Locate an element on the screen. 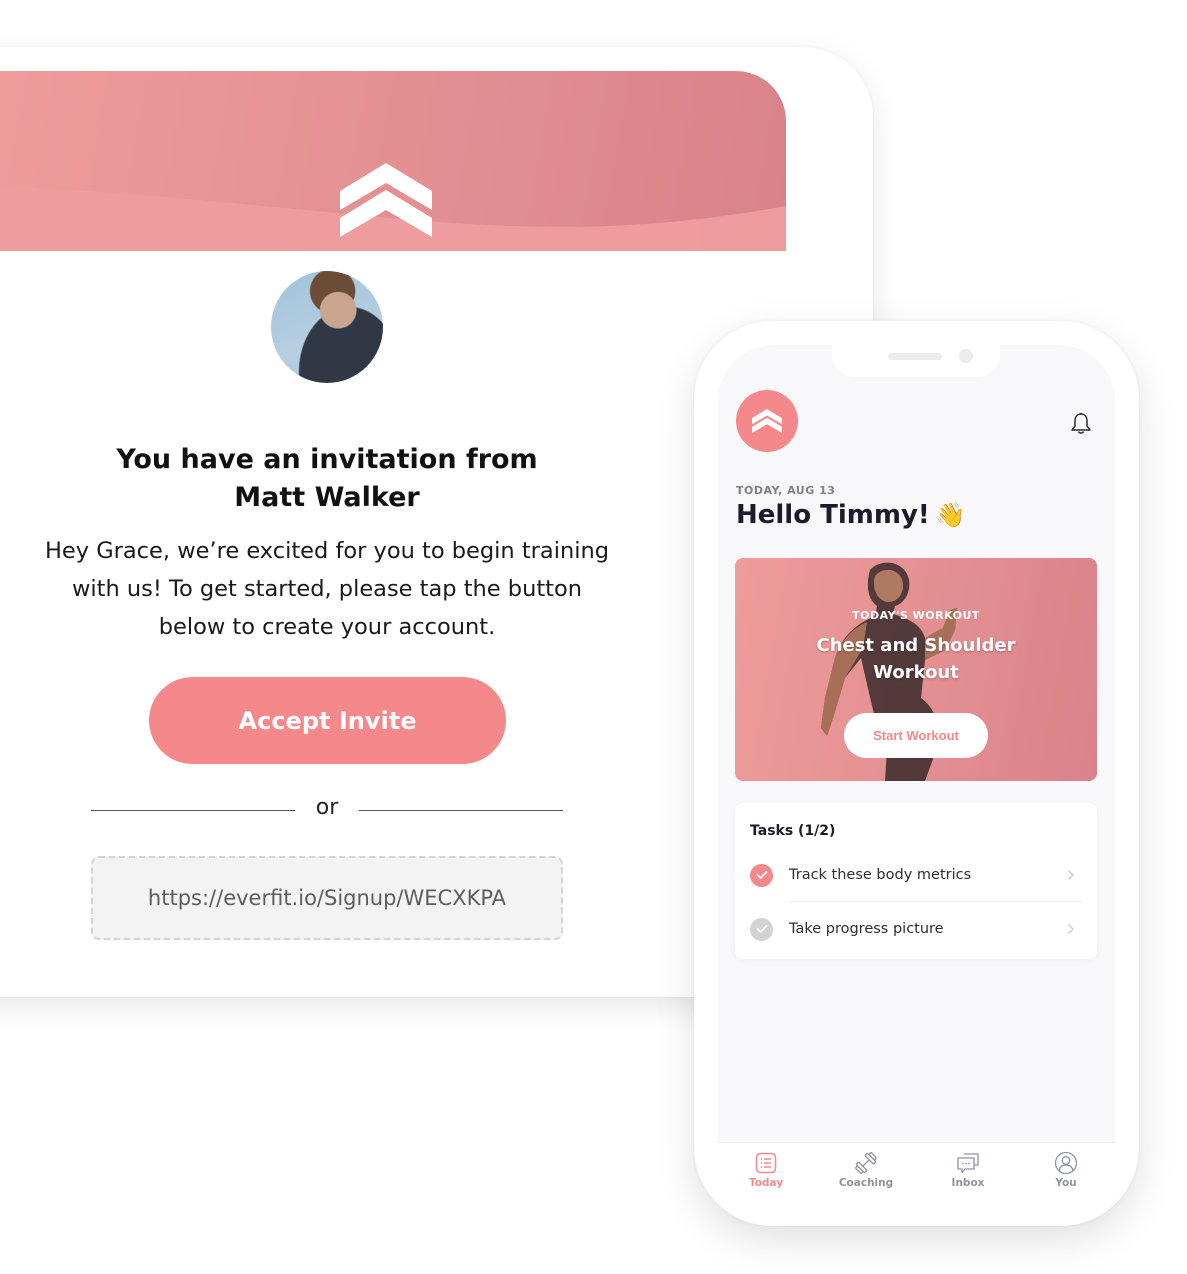  tab-you: You is located at coordinates (1066, 1174).